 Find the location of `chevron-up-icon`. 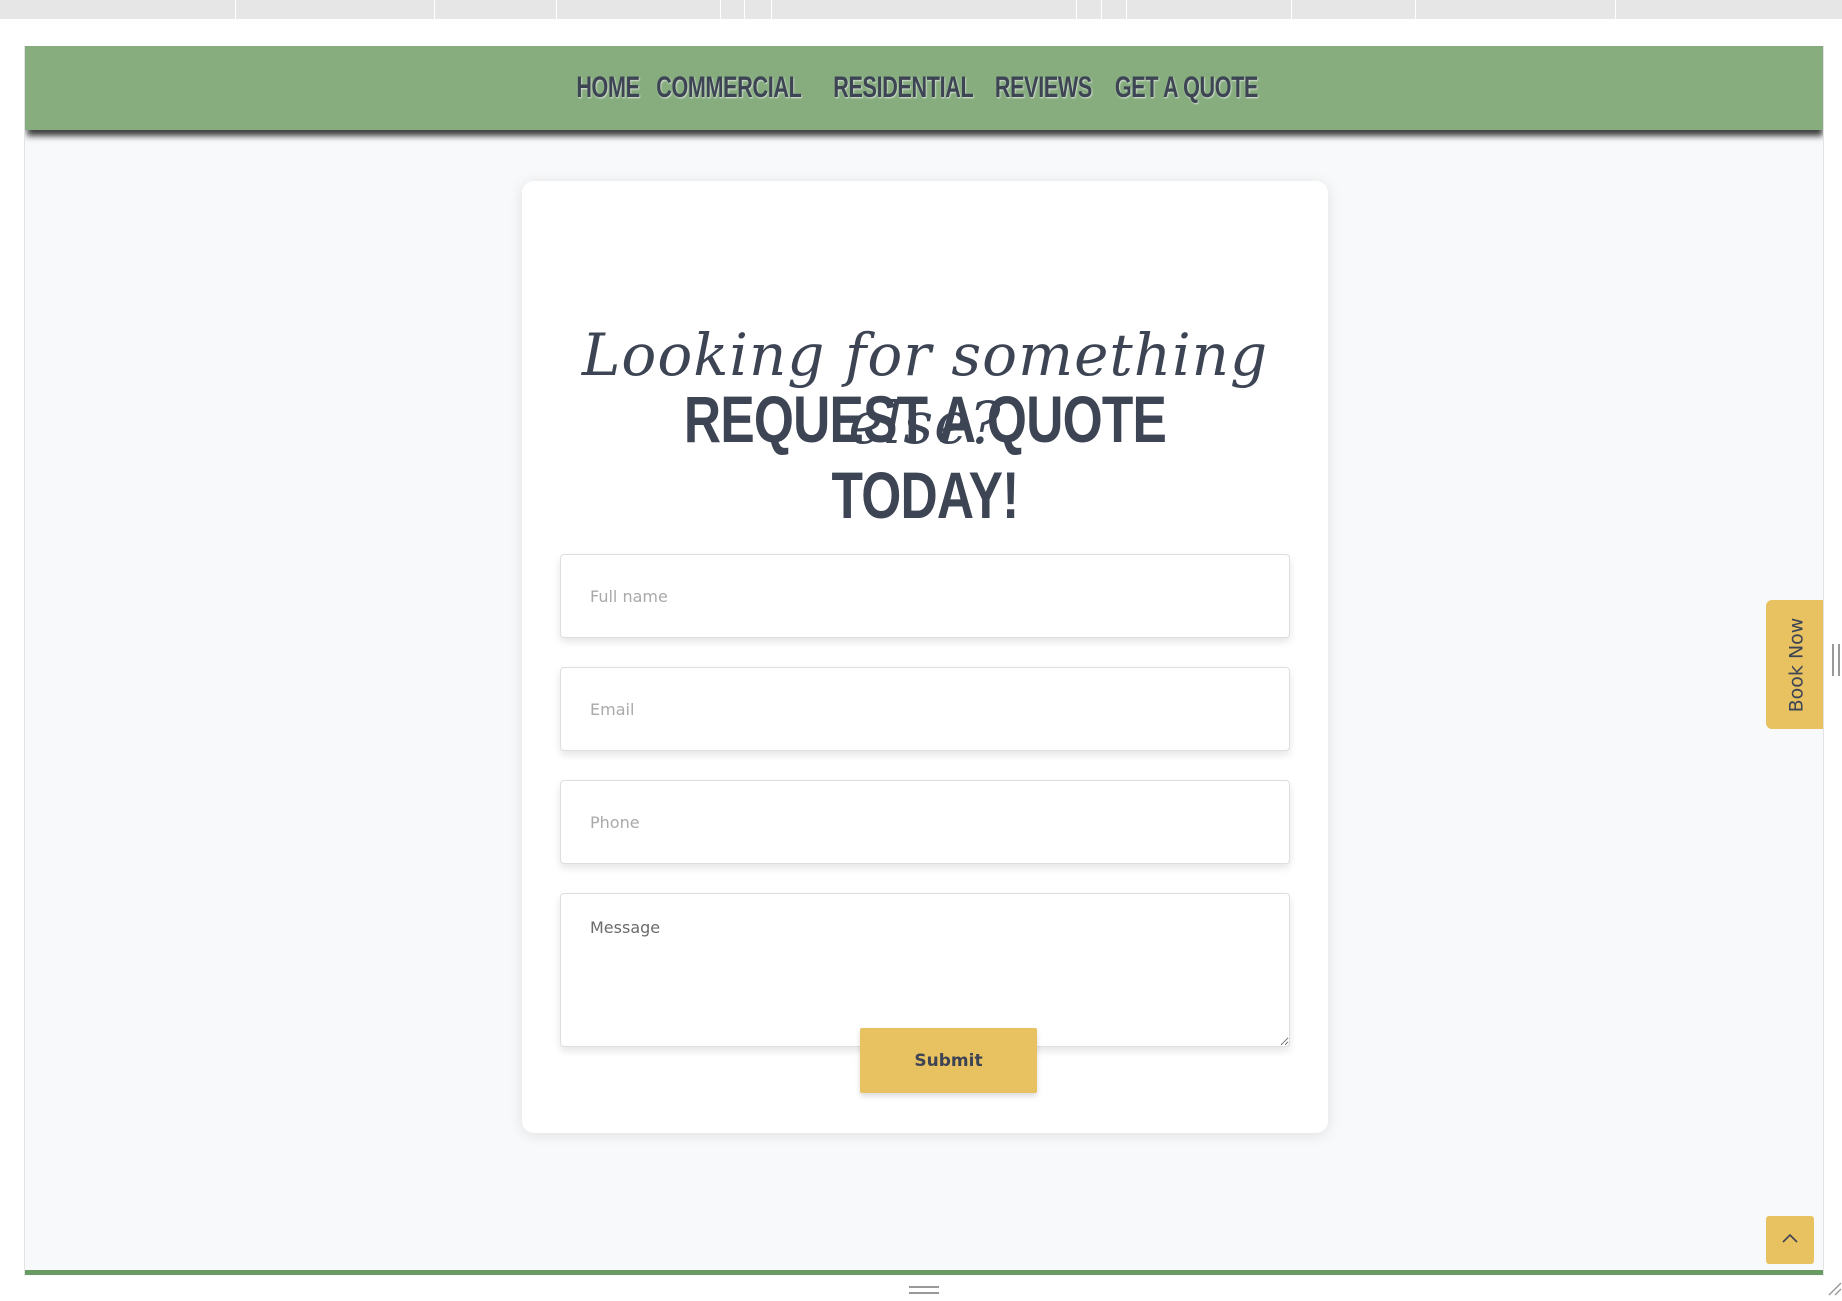

chevron-up-icon is located at coordinates (1790, 1240).